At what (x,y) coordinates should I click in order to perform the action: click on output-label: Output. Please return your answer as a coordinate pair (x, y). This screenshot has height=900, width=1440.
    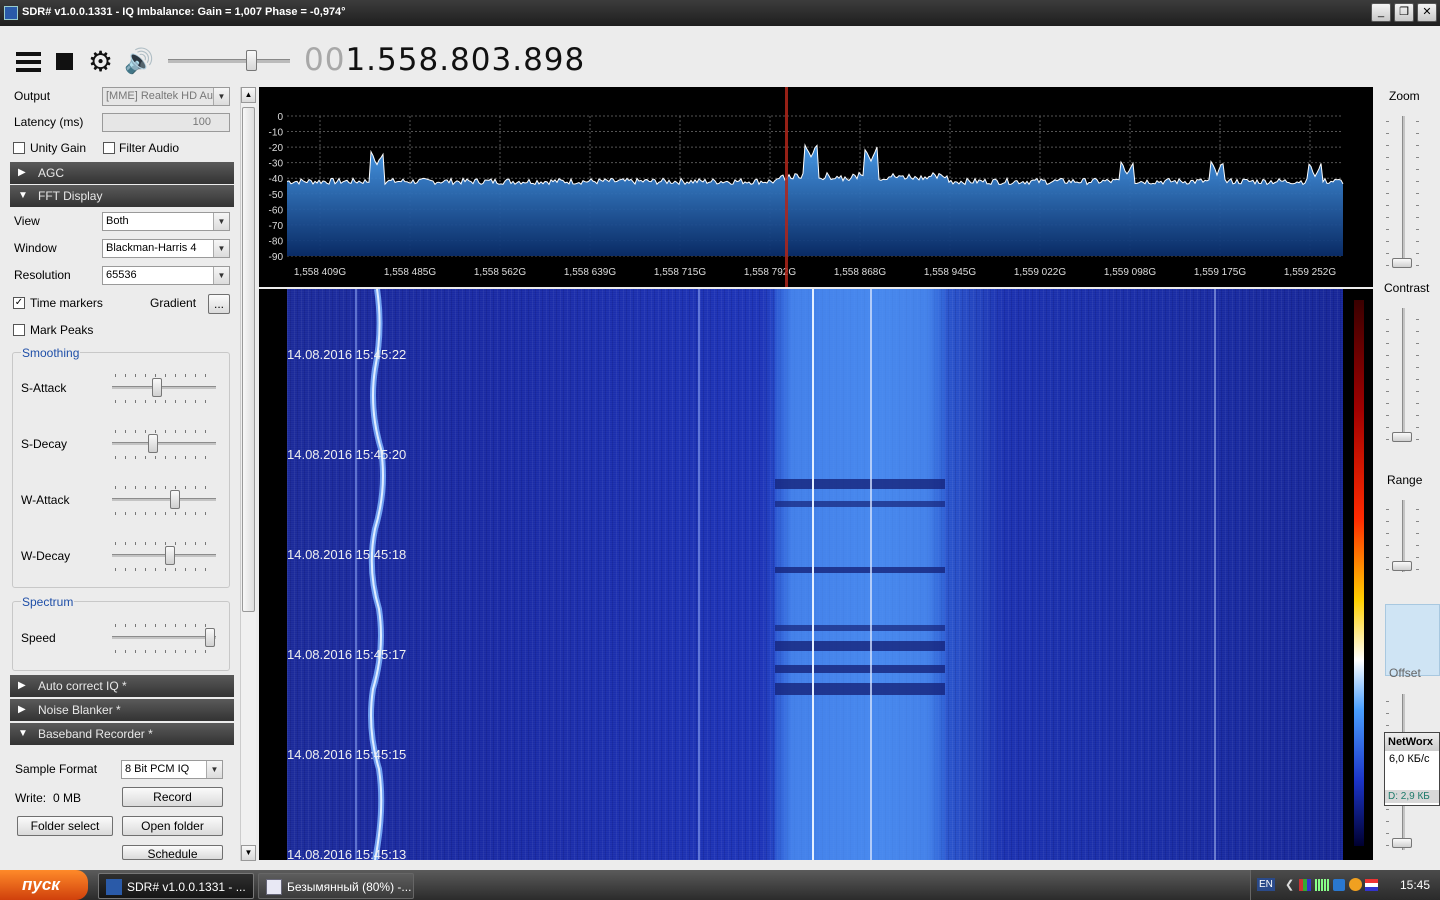
    Looking at the image, I should click on (32, 96).